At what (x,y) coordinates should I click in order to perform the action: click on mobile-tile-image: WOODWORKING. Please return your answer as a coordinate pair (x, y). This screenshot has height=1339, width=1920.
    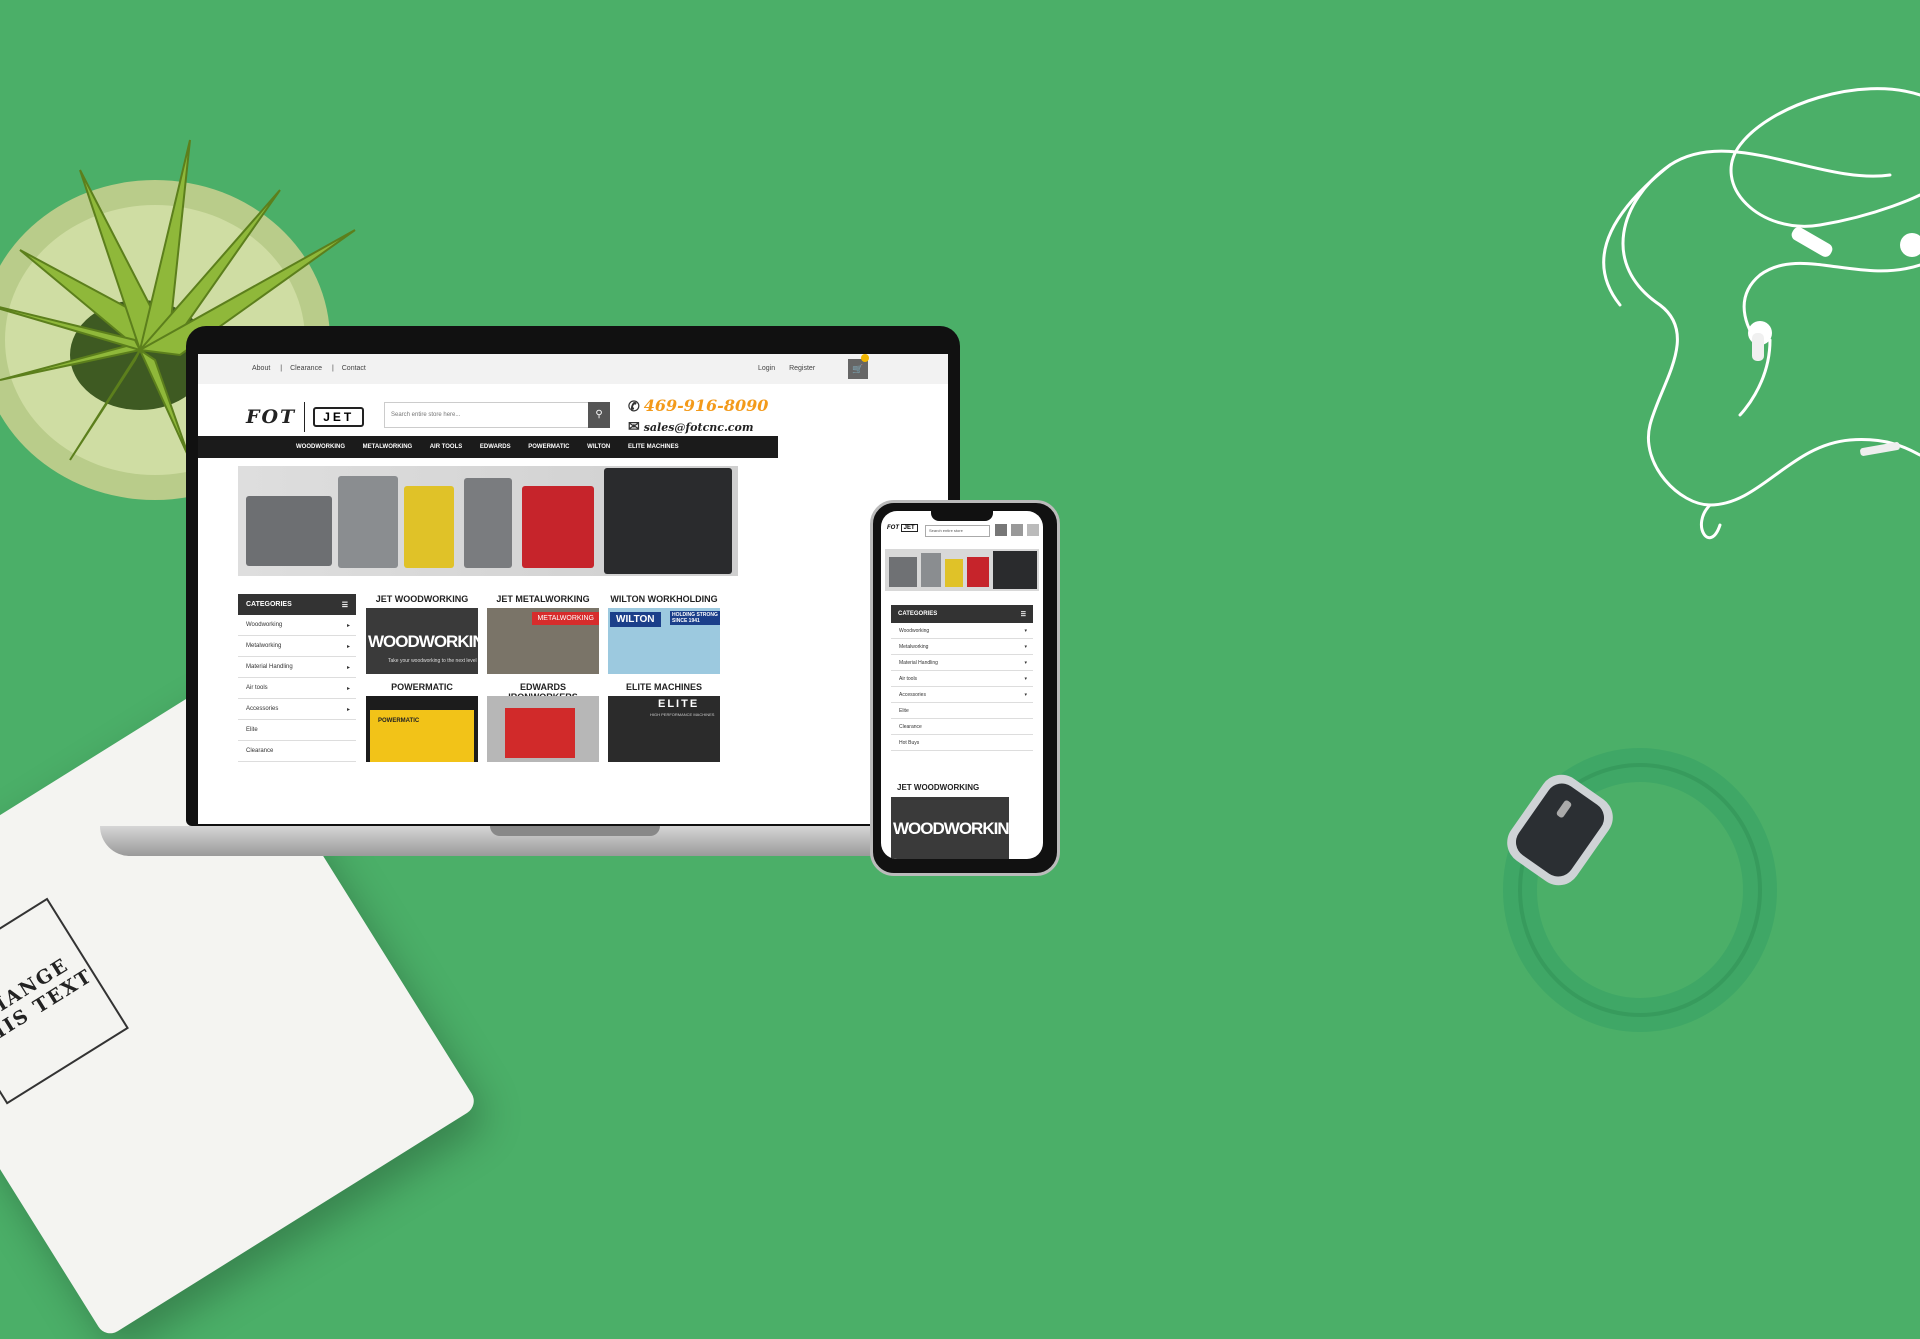
    Looking at the image, I should click on (956, 828).